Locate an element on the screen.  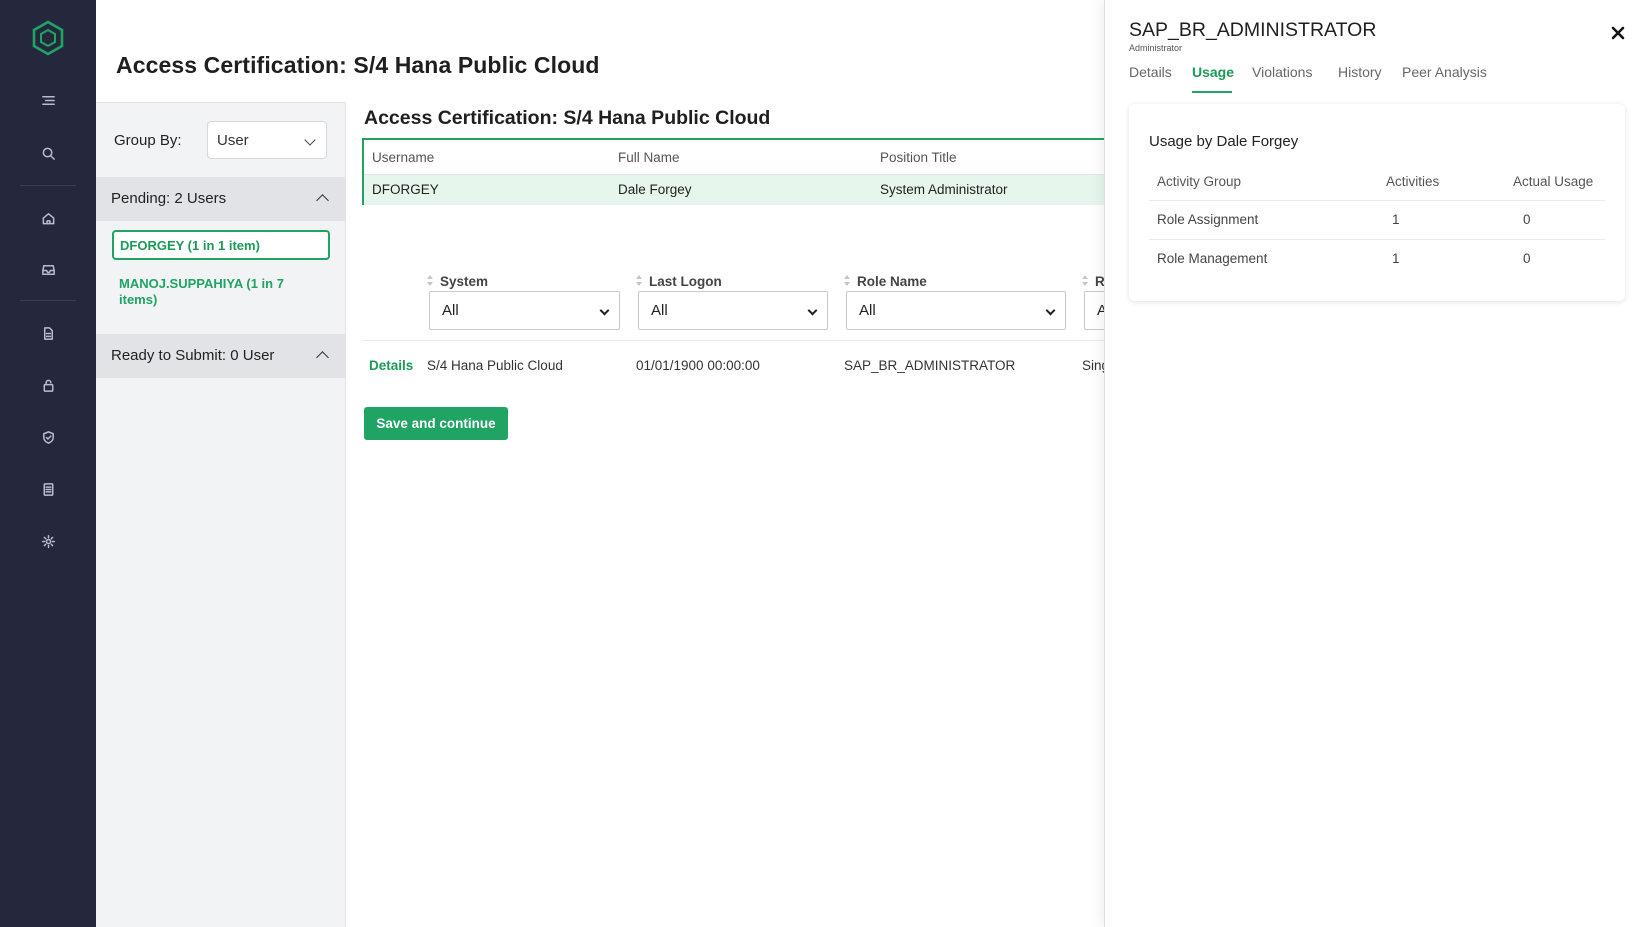
table-row: DFORGEY Dale Forgey System Administrator is located at coordinates (735, 190).